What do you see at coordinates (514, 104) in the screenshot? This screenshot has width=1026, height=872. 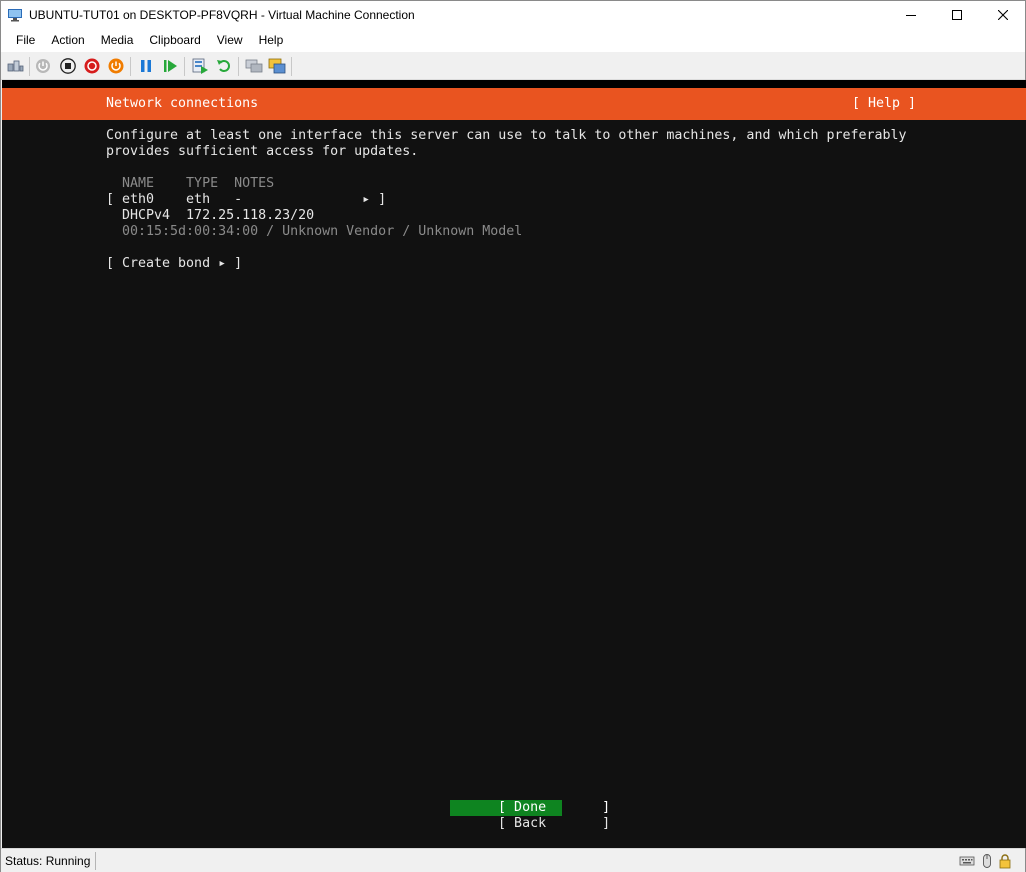 I see `installer-header: Network connections [ Help ]` at bounding box center [514, 104].